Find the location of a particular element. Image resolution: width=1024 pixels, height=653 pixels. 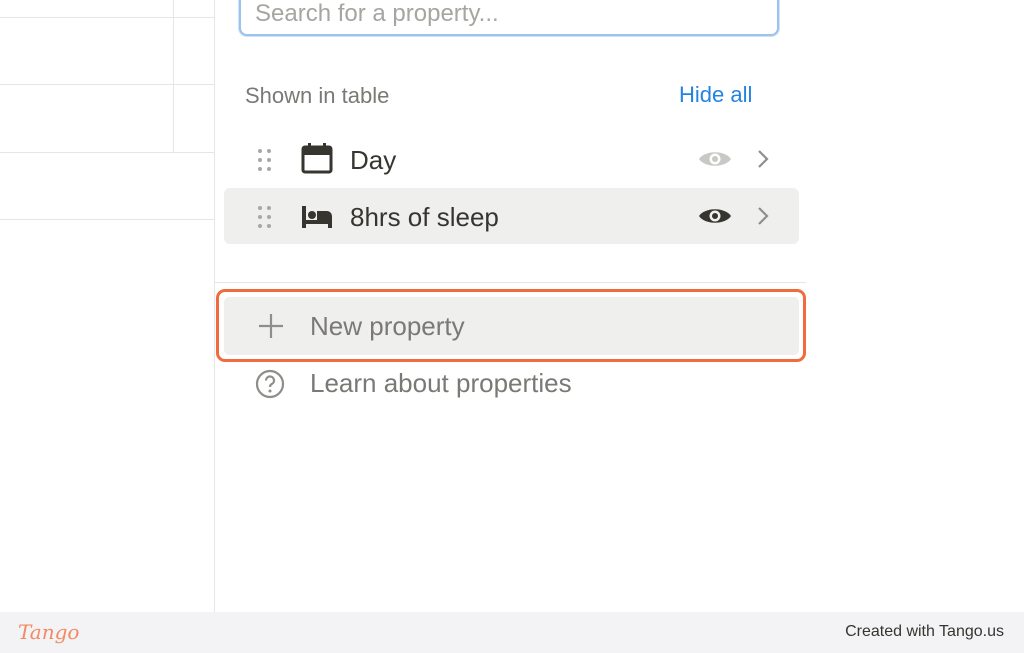

property-row-8hrs-of-sleep: 8hrs of sleep is located at coordinates (511, 216).